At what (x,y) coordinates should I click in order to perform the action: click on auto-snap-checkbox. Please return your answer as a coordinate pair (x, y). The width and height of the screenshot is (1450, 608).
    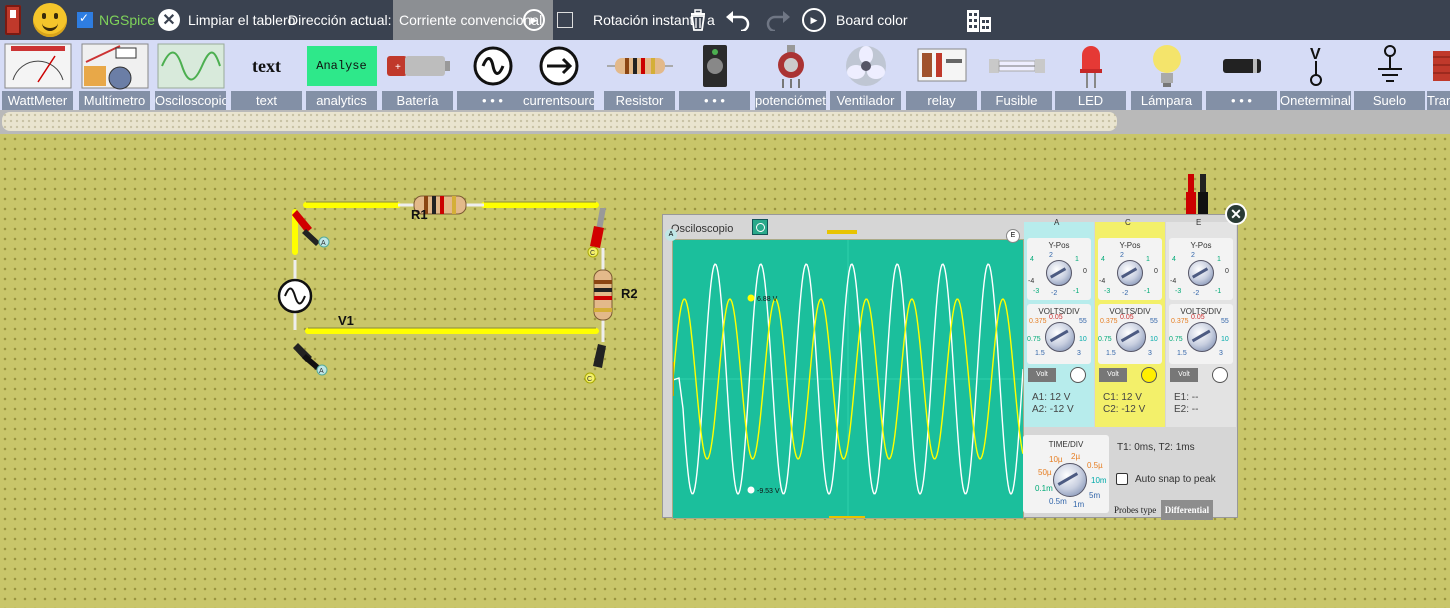
    Looking at the image, I should click on (1122, 479).